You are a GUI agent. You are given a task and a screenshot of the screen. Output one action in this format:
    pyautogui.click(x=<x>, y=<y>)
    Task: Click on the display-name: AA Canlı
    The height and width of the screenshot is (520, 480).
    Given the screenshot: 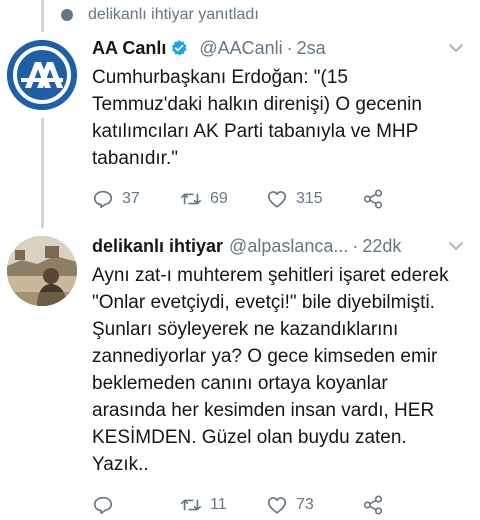 What is the action you would take?
    pyautogui.click(x=129, y=48)
    